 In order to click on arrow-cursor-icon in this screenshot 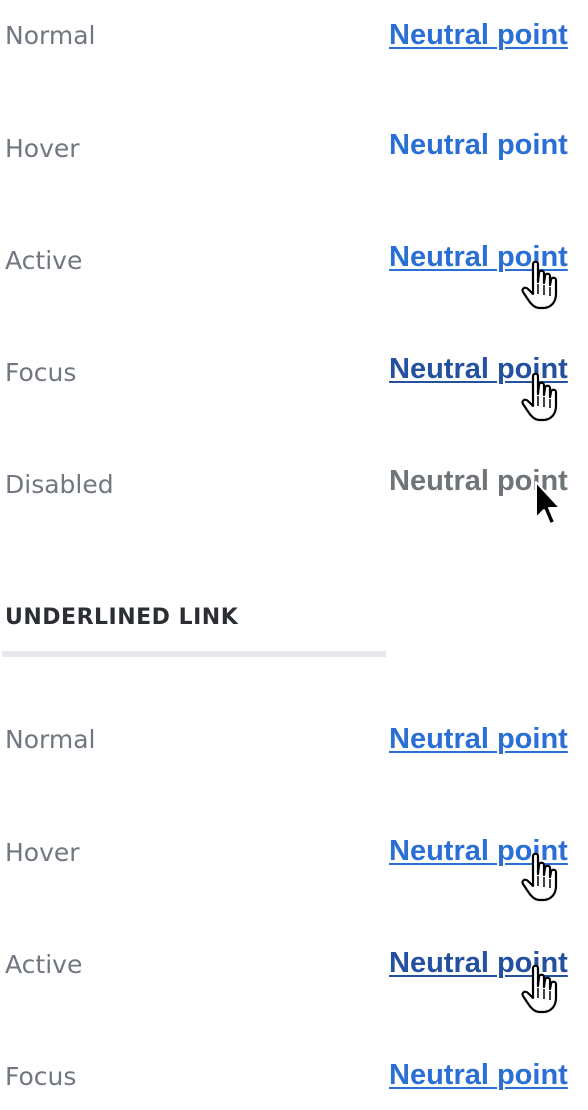, I will do `click(554, 506)`.